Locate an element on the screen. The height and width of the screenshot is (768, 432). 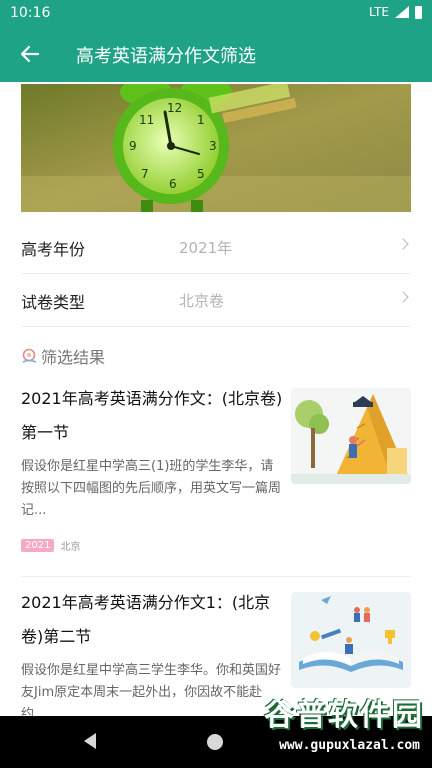
result-title: 2021年高考英语满分作文1：(北京卷)第二节 is located at coordinates (146, 619).